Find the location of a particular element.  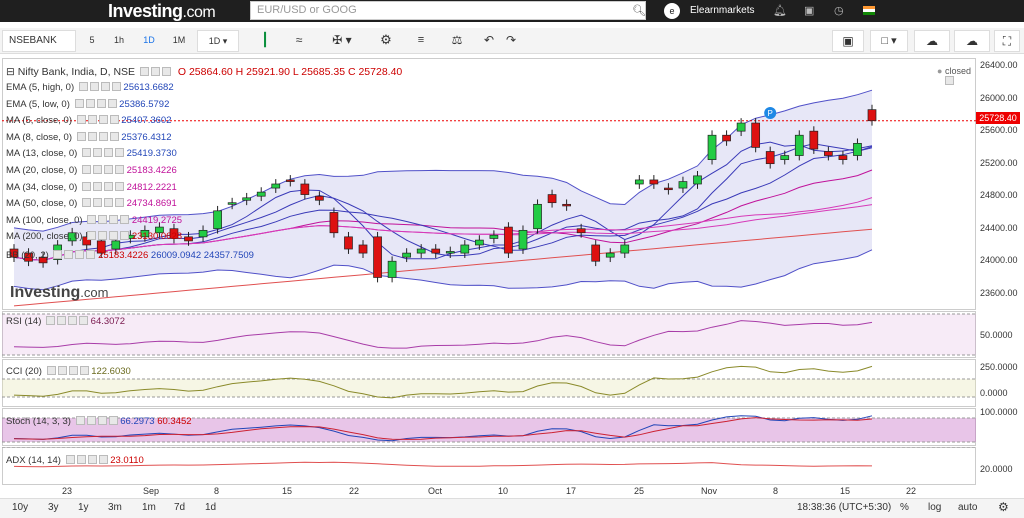

avatar: e is located at coordinates (672, 11).